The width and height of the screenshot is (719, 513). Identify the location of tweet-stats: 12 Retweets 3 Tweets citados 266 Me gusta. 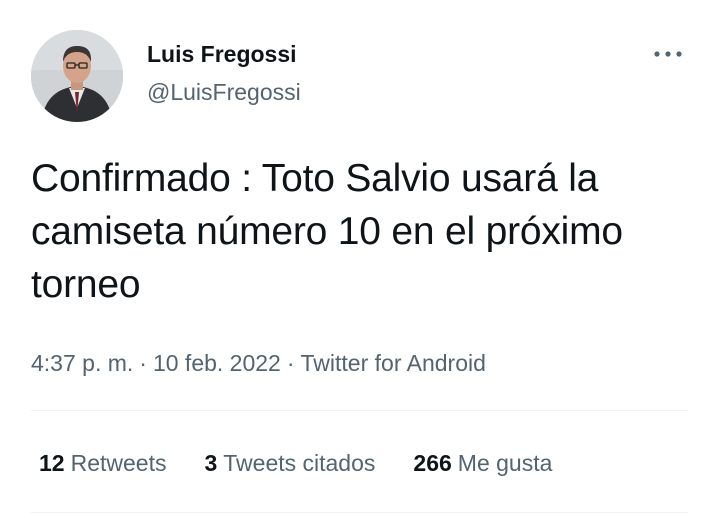
(295, 463).